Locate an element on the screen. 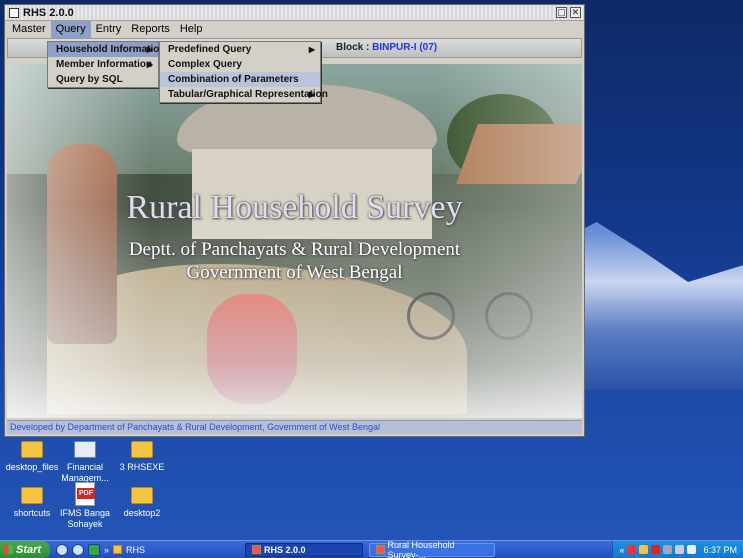 The height and width of the screenshot is (558, 743). splash-dept: Deptt. of Panchayats & Rural Development is located at coordinates (294, 249).